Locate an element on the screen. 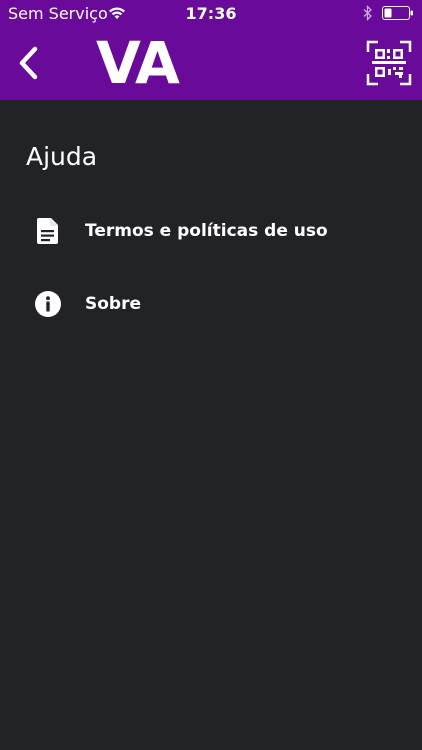  back-button is located at coordinates (28, 63).